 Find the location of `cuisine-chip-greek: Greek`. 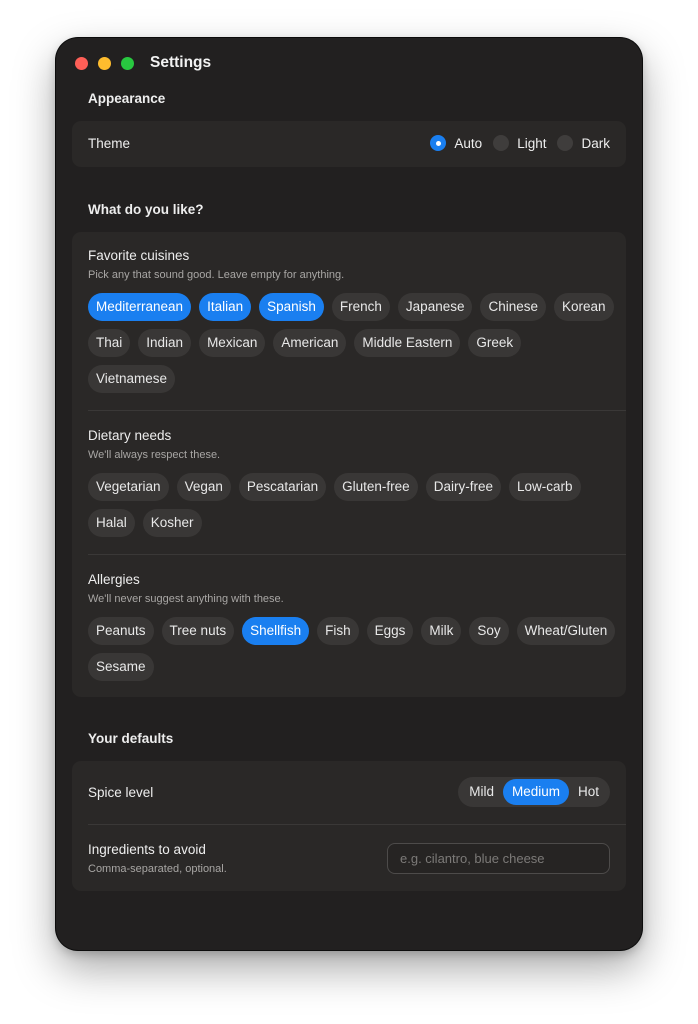

cuisine-chip-greek: Greek is located at coordinates (495, 343).